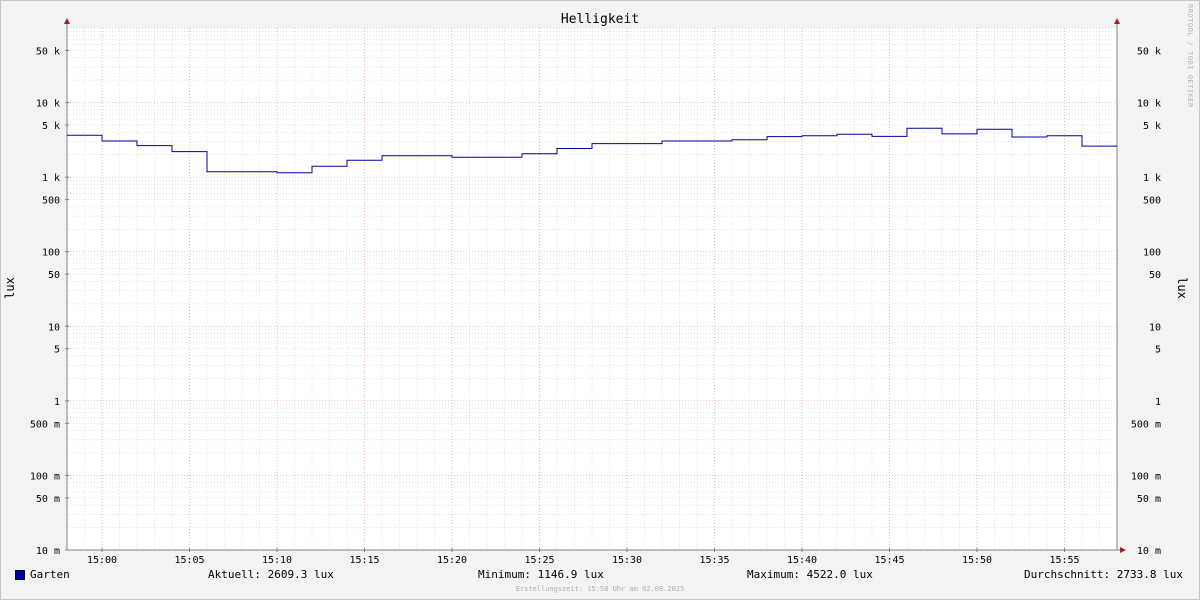 The width and height of the screenshot is (1200, 600). Describe the element at coordinates (271, 574) in the screenshot. I see `legend-current: Aktuell: 2609.3 lux` at that location.